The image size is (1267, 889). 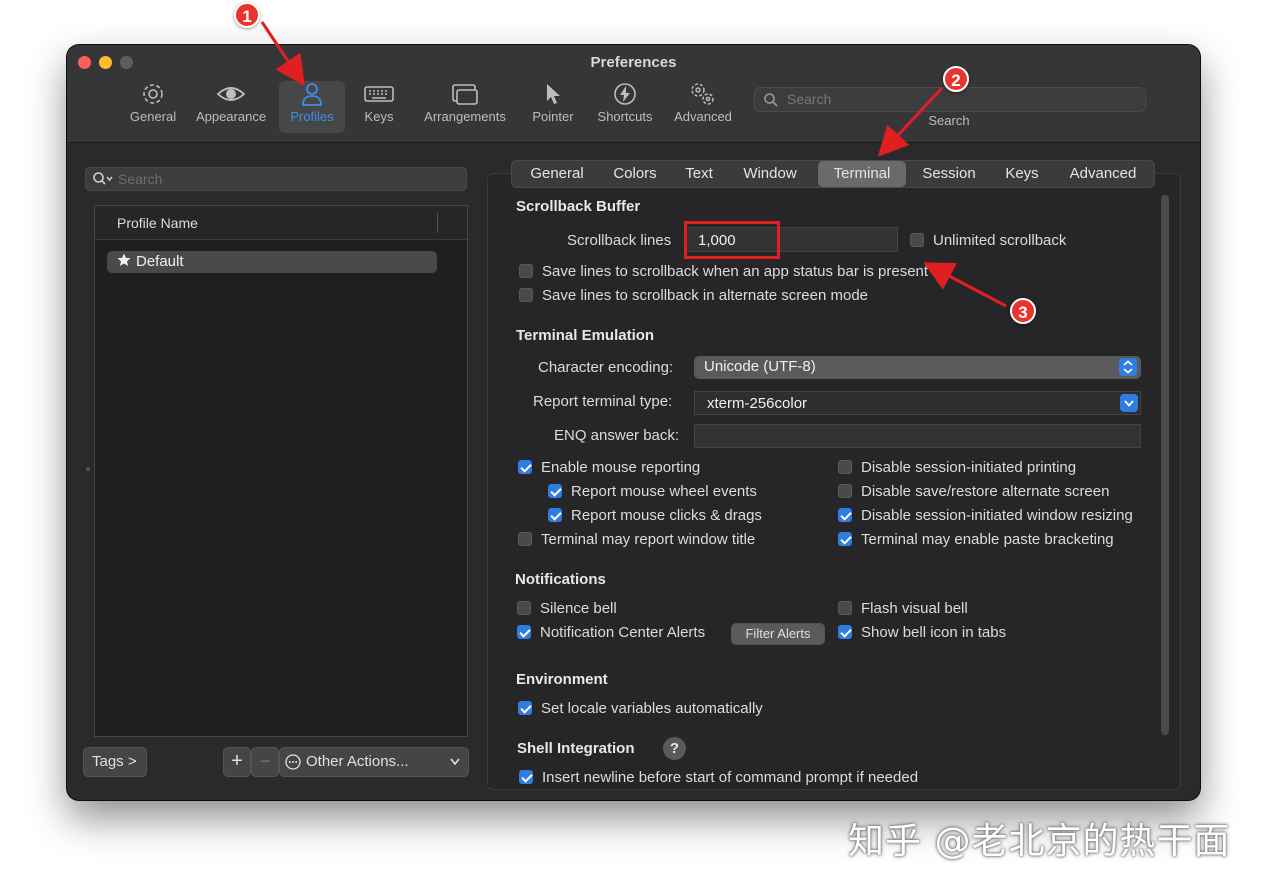 What do you see at coordinates (1023, 311) in the screenshot?
I see `annotation-3: 3` at bounding box center [1023, 311].